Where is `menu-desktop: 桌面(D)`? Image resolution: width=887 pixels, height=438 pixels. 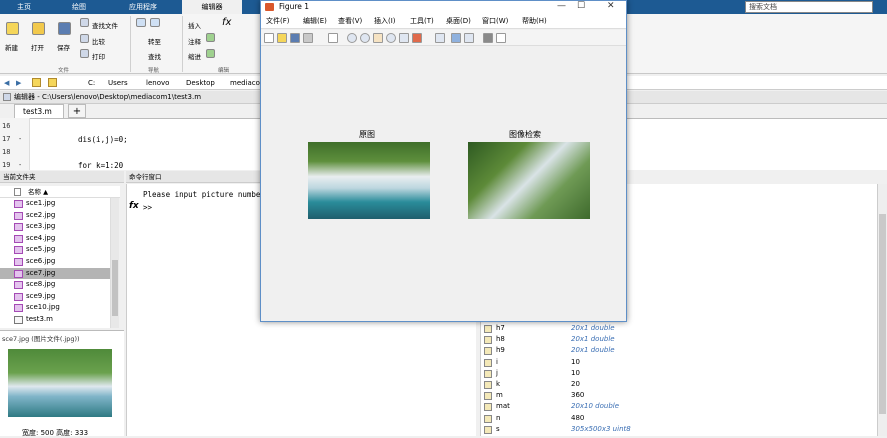
menu-desktop: 桌面(D) is located at coordinates (458, 21).